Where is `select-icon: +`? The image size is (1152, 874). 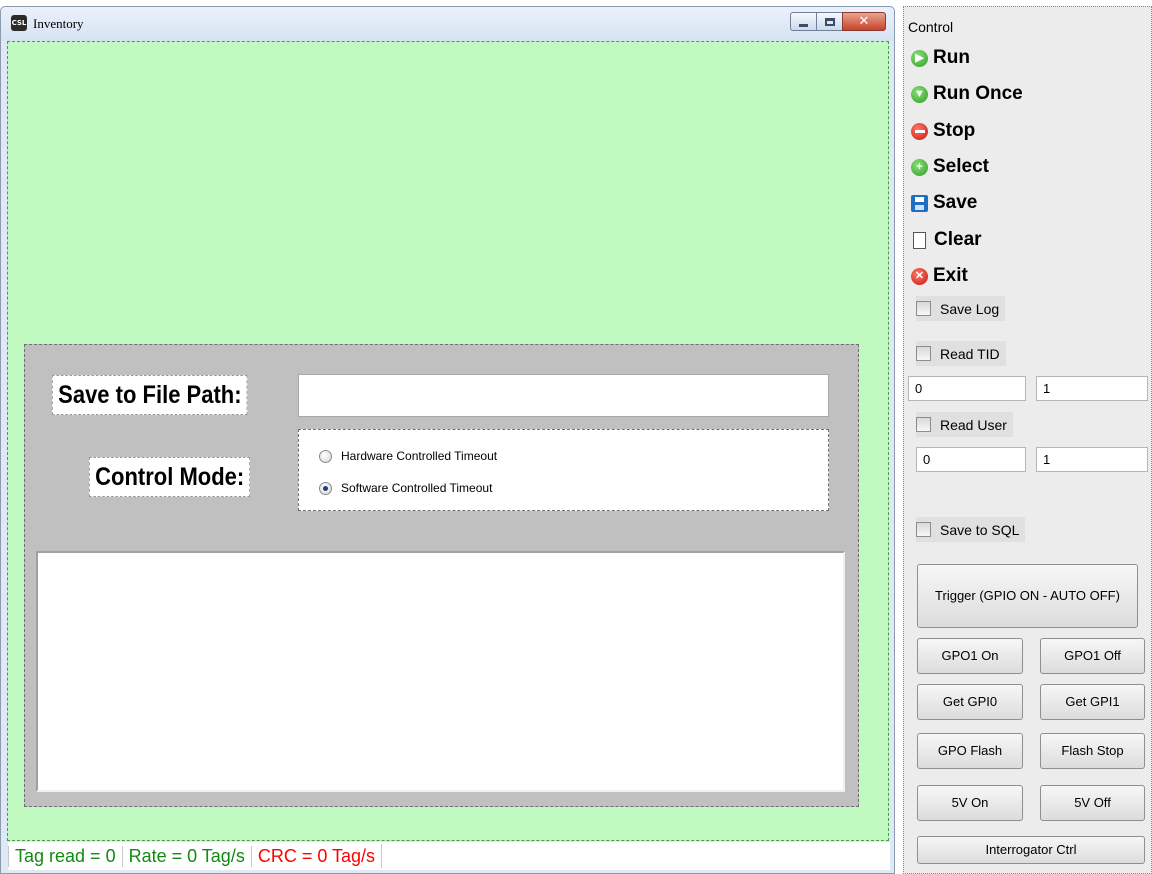
select-icon: + is located at coordinates (919, 167).